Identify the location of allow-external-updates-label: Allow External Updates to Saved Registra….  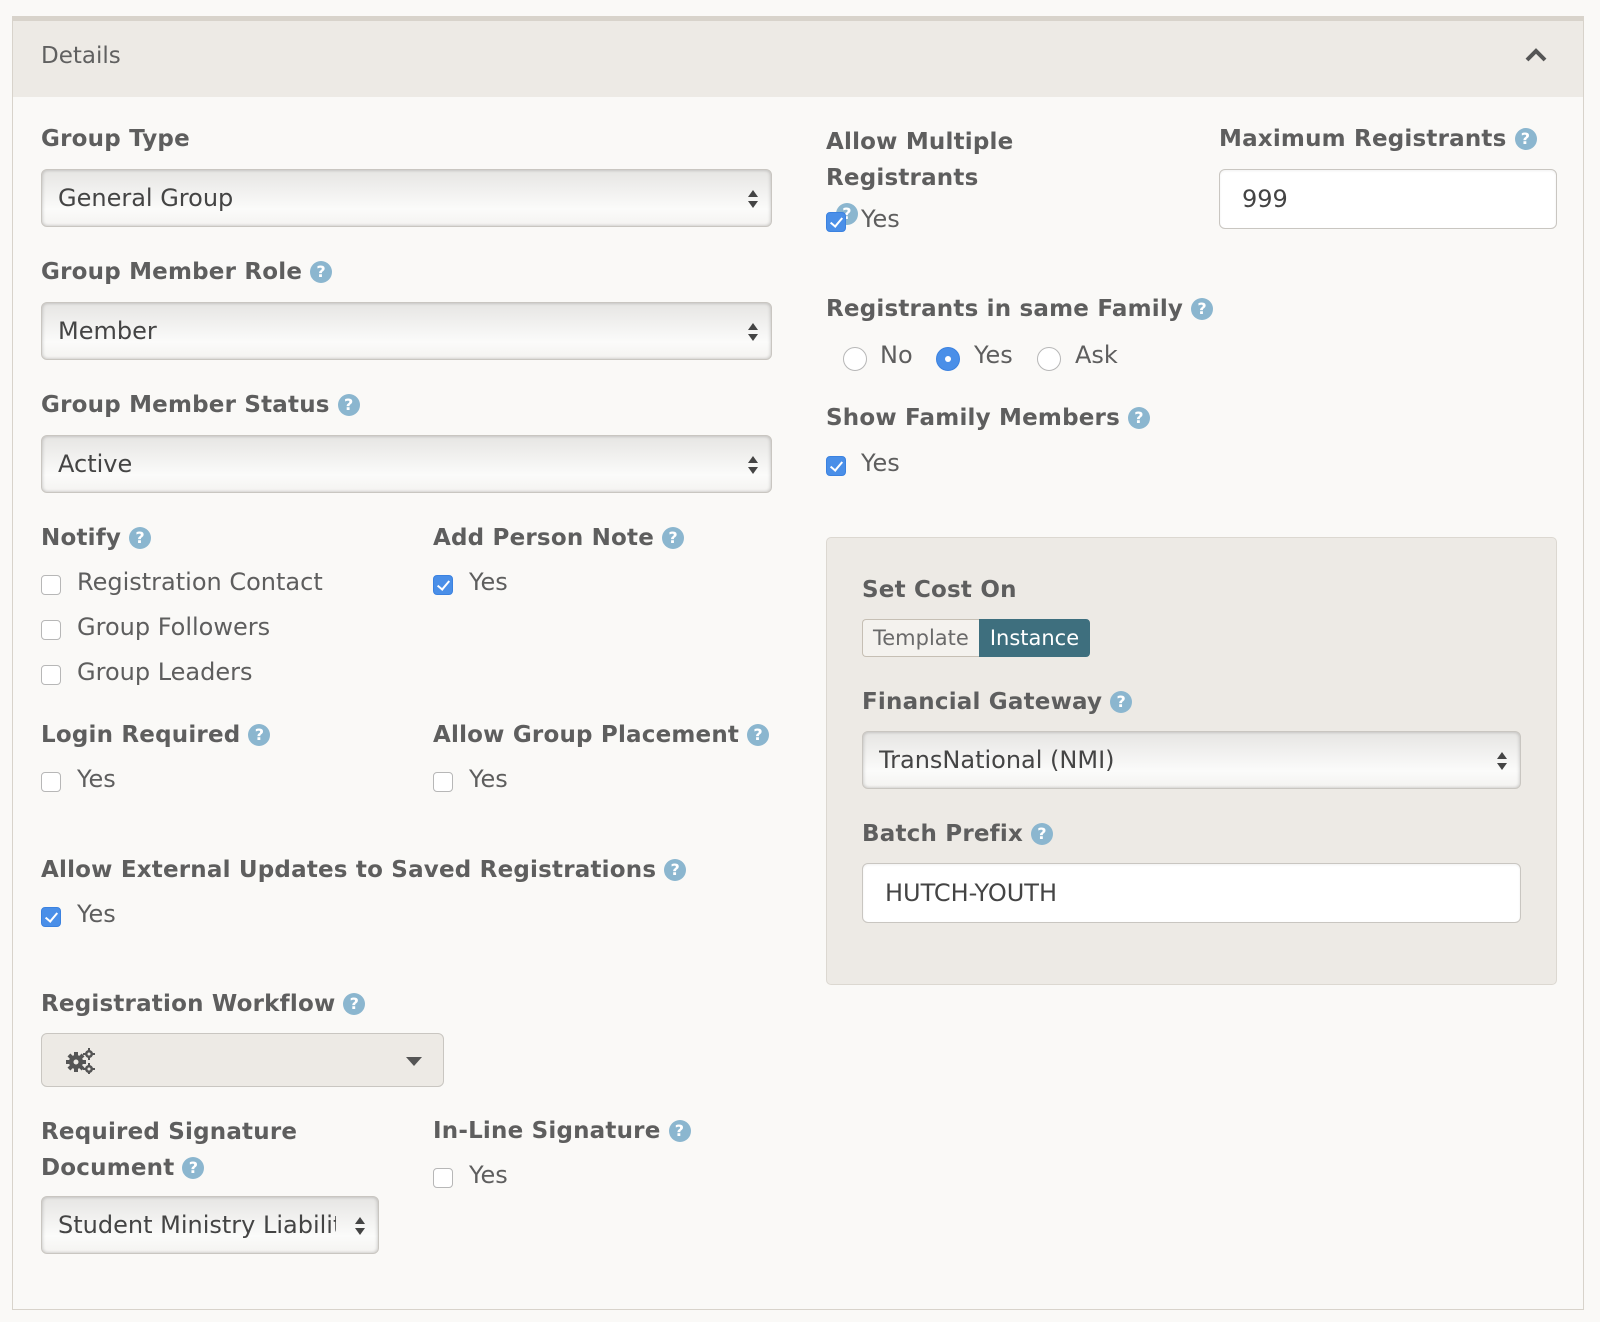
(364, 870).